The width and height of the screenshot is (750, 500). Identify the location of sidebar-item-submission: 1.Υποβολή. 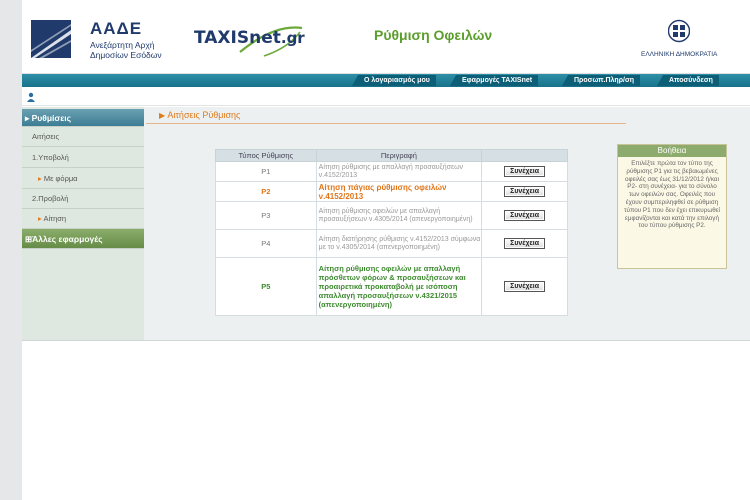
(83, 157).